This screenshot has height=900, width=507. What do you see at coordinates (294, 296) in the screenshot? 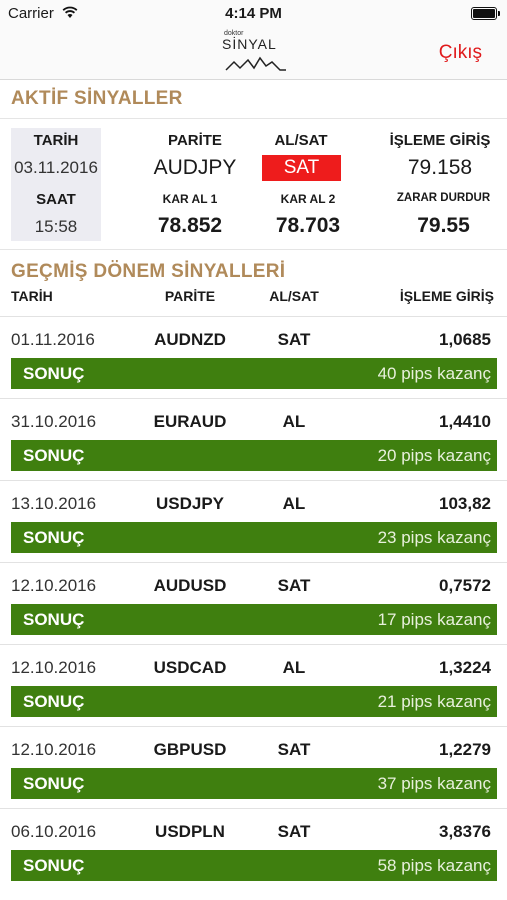
I see `history-col-side: AL/SAT` at bounding box center [294, 296].